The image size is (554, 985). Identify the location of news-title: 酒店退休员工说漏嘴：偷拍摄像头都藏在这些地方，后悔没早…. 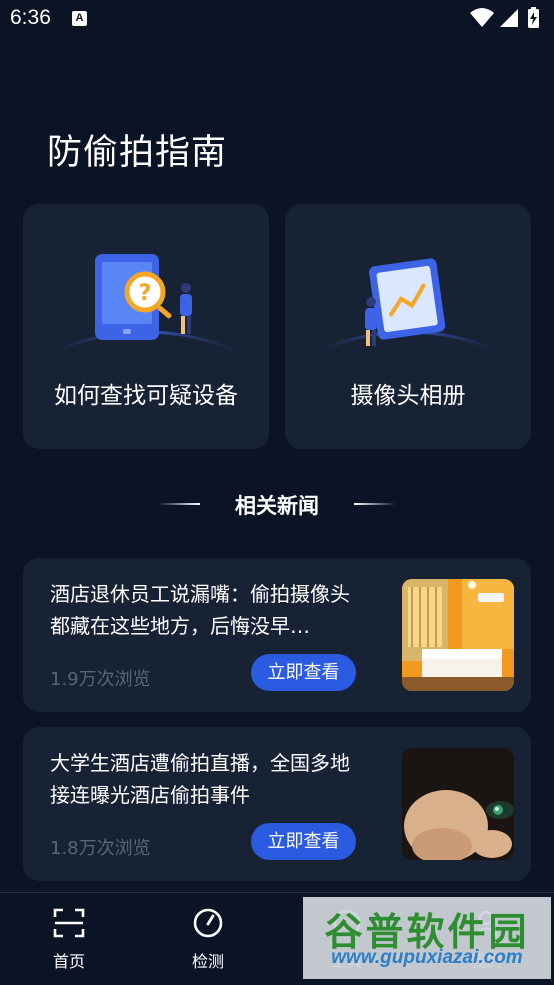
(200, 610).